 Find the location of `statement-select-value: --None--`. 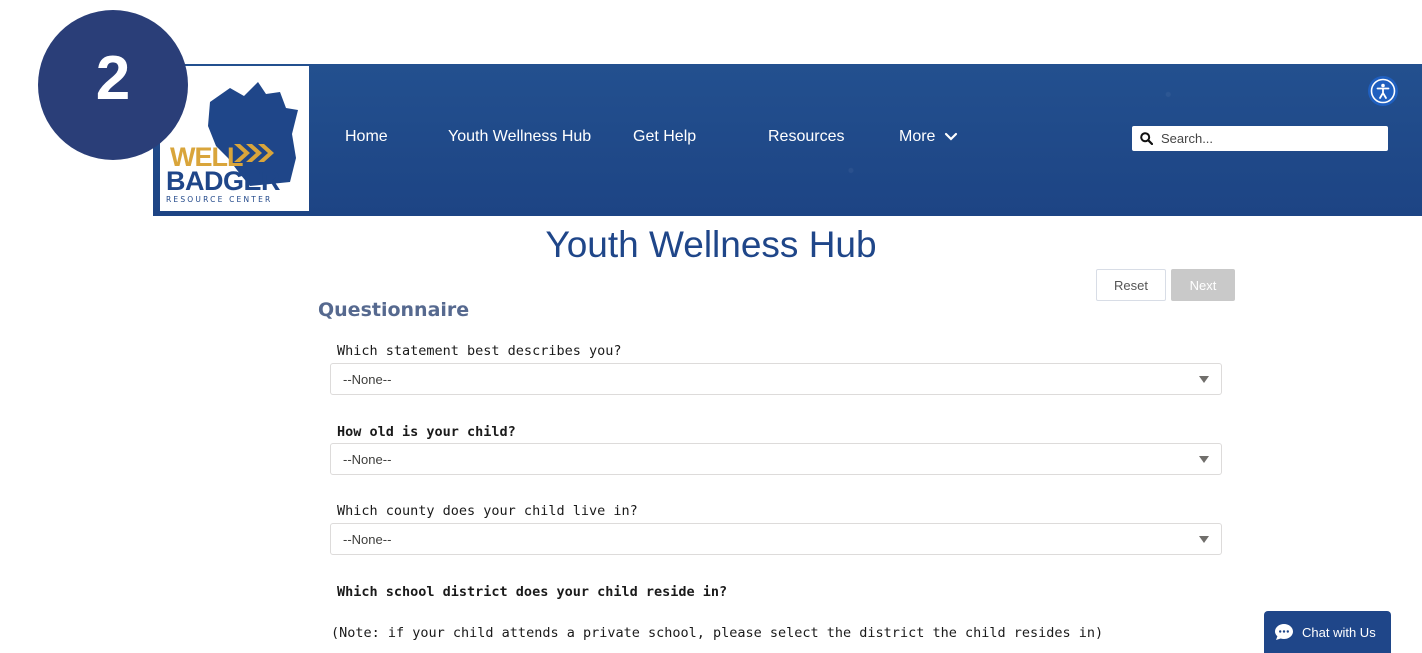

statement-select-value: --None-- is located at coordinates (367, 379).